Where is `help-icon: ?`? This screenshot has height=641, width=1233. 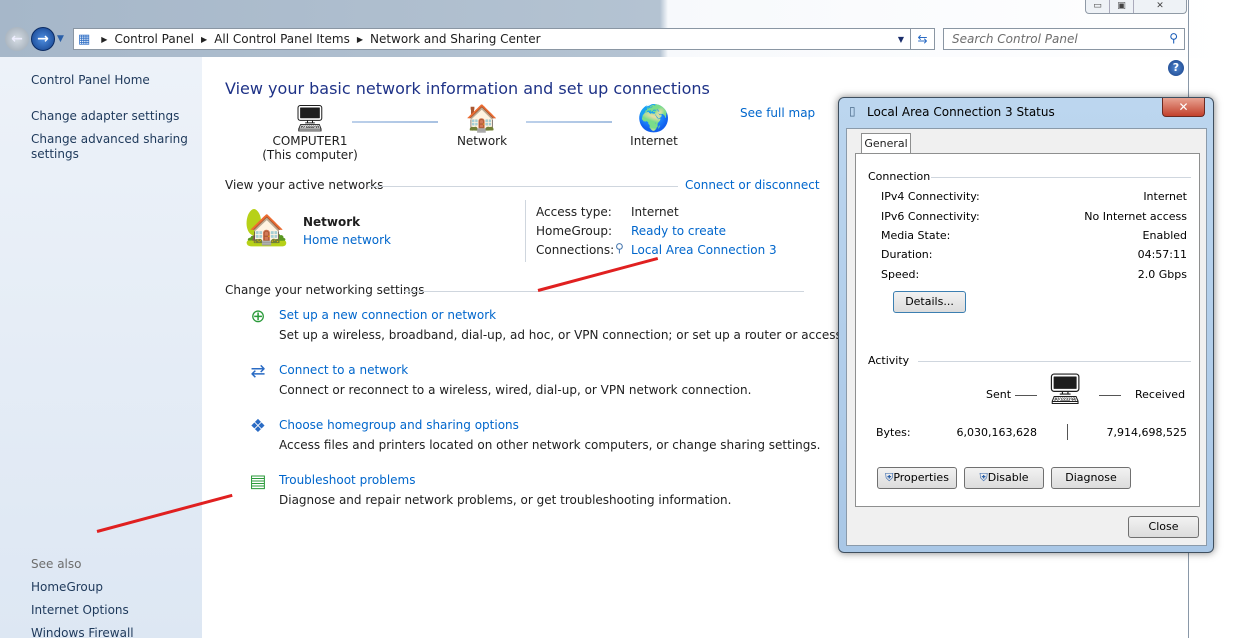
help-icon: ? is located at coordinates (1176, 68).